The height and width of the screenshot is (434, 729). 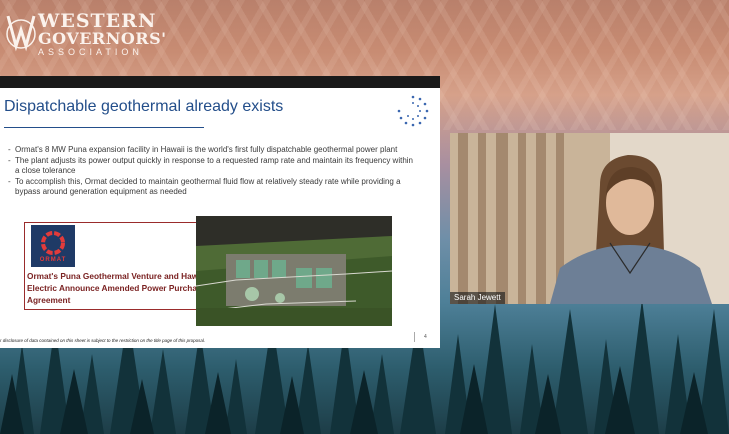 What do you see at coordinates (477, 298) in the screenshot?
I see `participant-name-tag: Sarah Jewett` at bounding box center [477, 298].